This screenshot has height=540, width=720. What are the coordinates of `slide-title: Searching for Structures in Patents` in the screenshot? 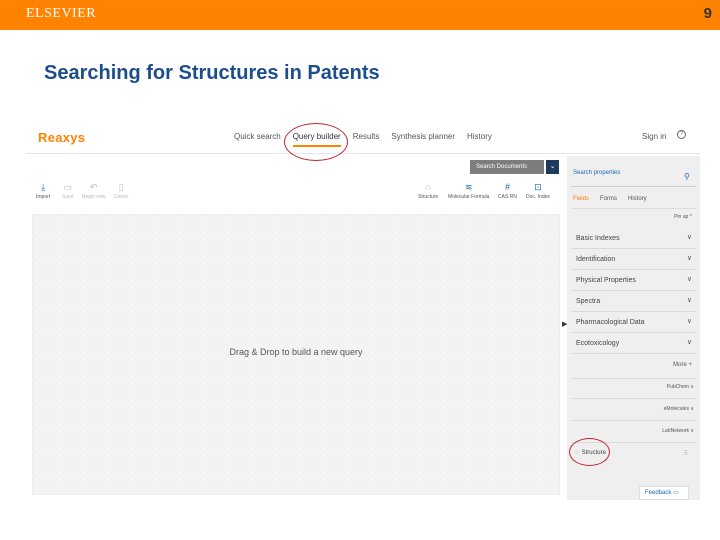 It's located at (212, 73).